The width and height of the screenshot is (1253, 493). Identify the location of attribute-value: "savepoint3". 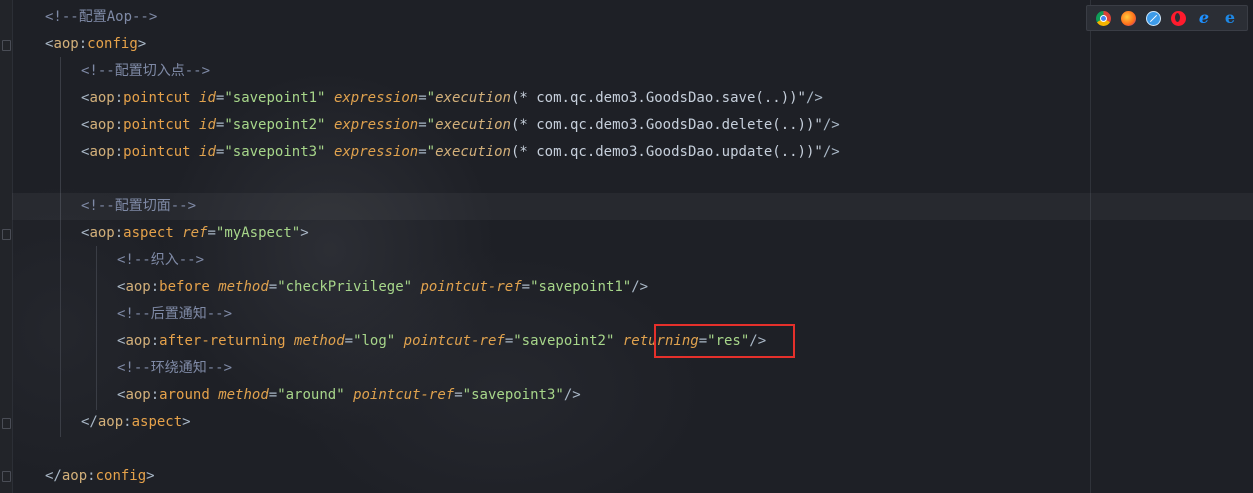
(513, 395).